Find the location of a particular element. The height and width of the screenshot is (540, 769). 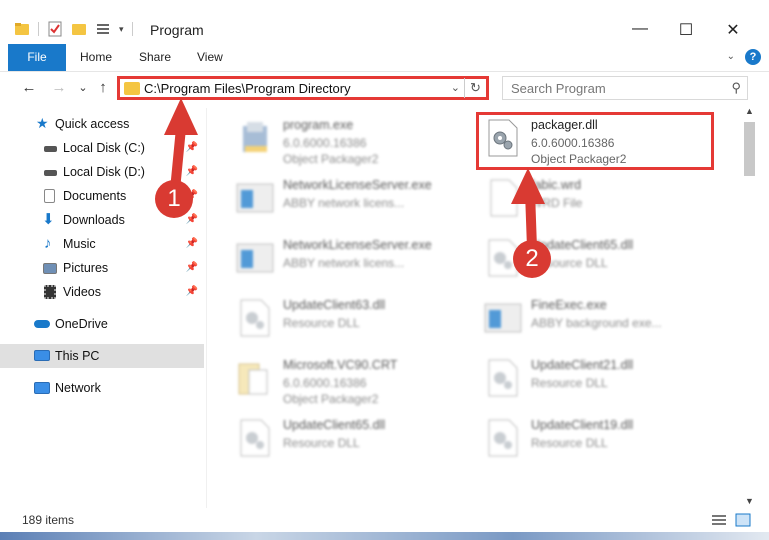

sidebar-item-onedrive: OneDrive is located at coordinates (102, 324).